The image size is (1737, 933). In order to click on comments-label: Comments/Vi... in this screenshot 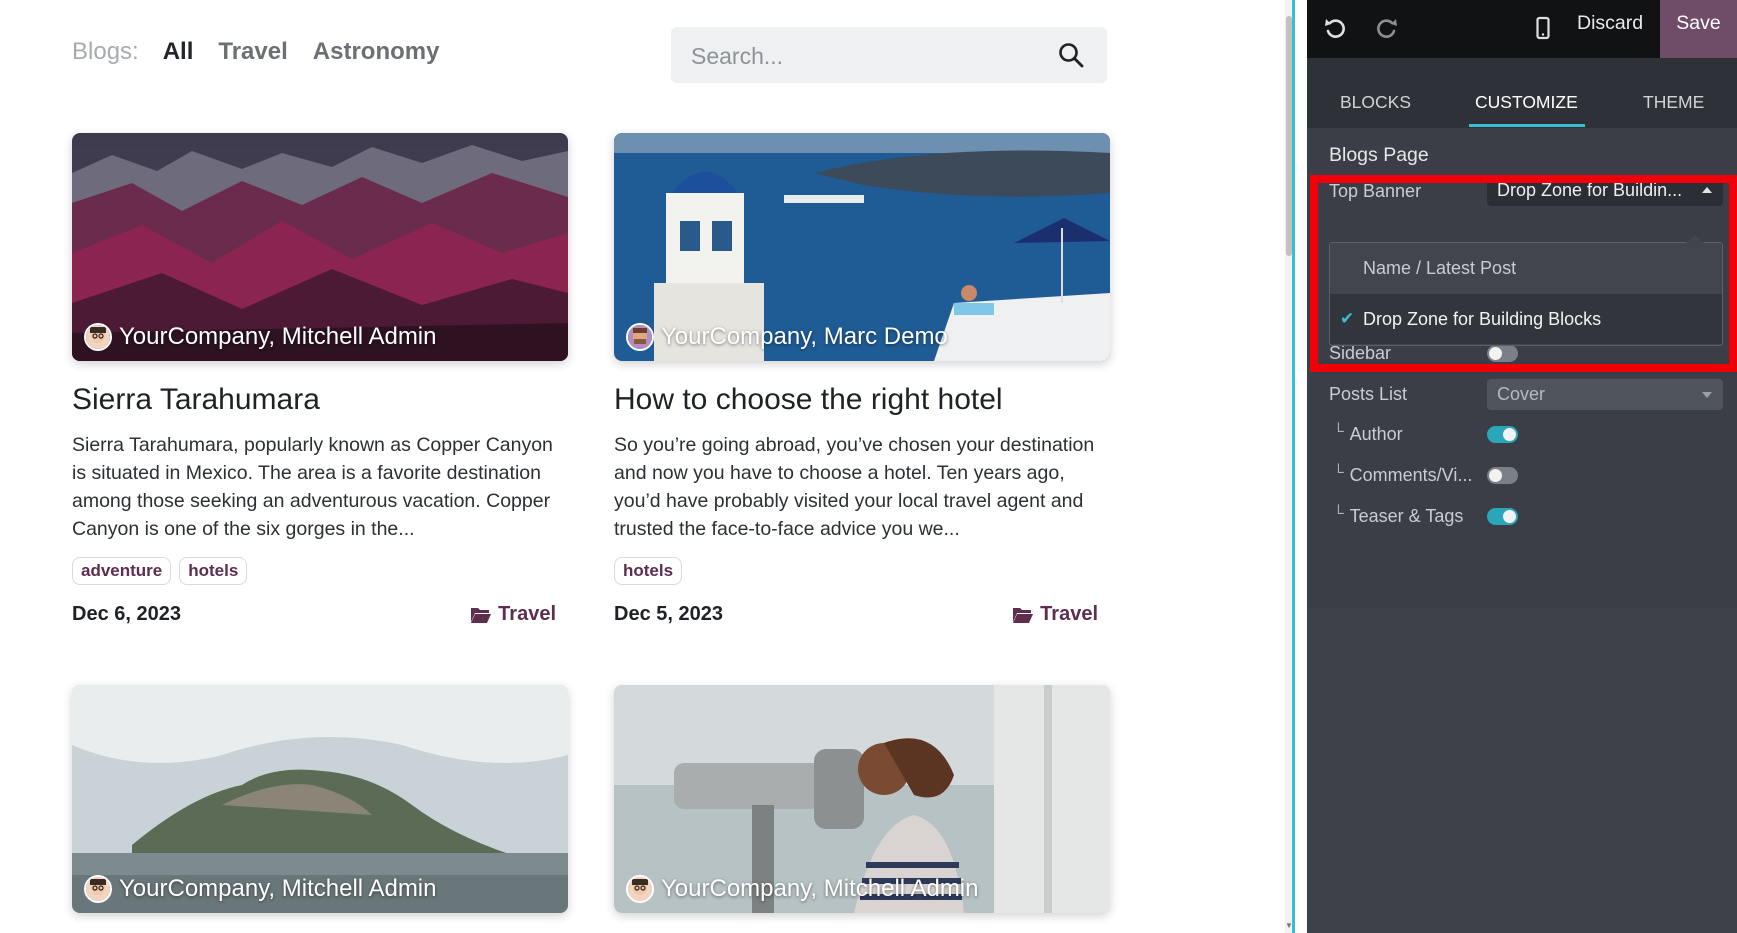, I will do `click(1411, 475)`.